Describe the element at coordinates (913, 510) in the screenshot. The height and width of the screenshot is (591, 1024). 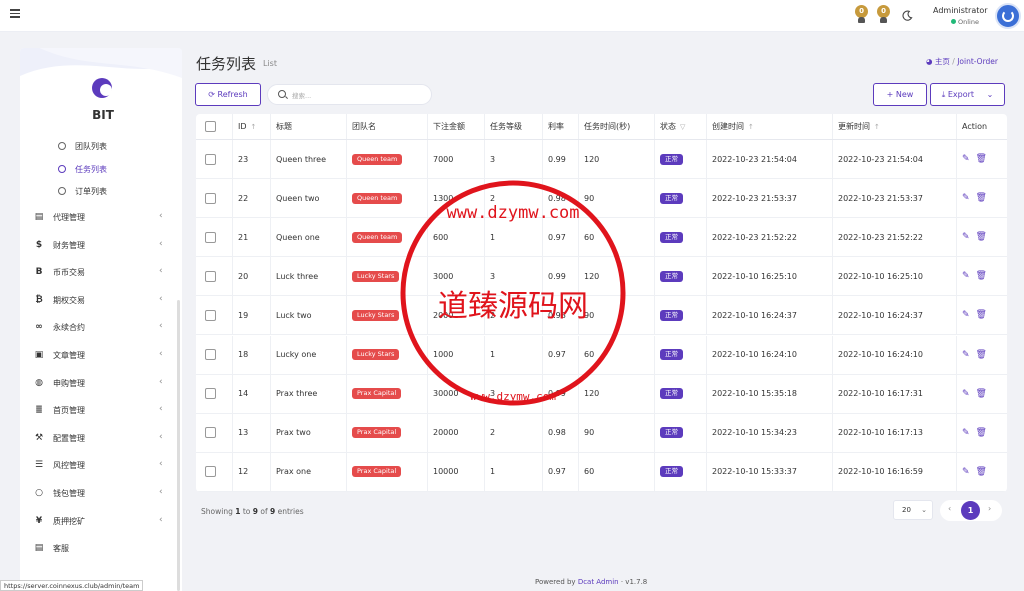
I see `per-page-select: 20 ⌄` at that location.